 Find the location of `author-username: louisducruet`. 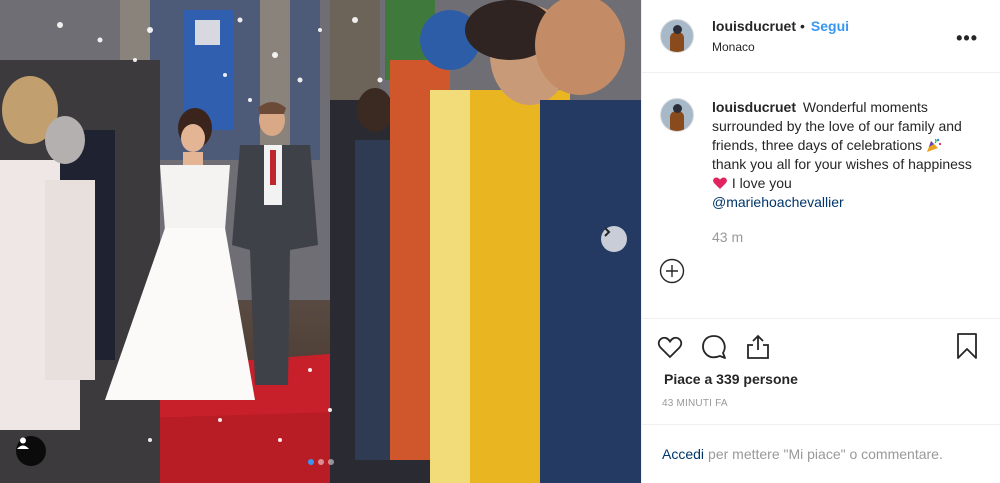

author-username: louisducruet is located at coordinates (754, 26).